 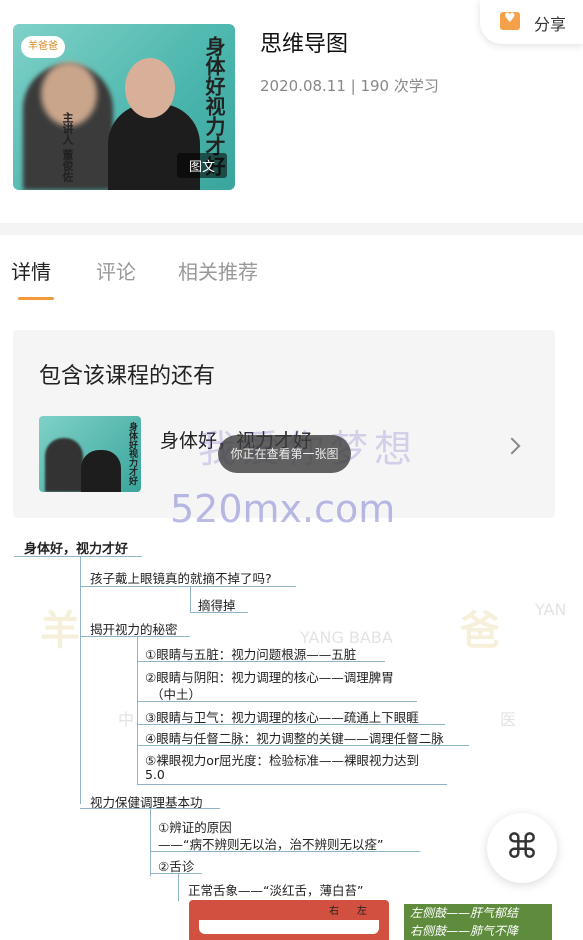 I want to click on share-icon, so click(x=510, y=20).